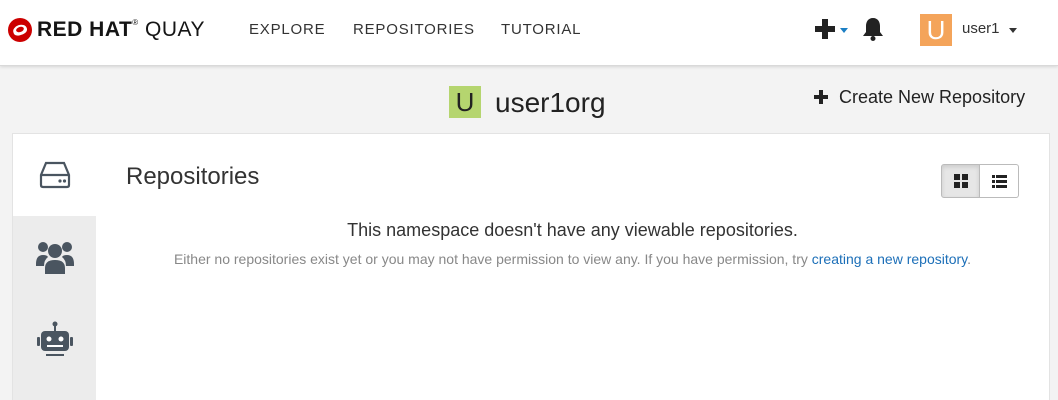 This screenshot has width=1058, height=400. I want to click on nav-explore-link: EXPLORE, so click(287, 29).